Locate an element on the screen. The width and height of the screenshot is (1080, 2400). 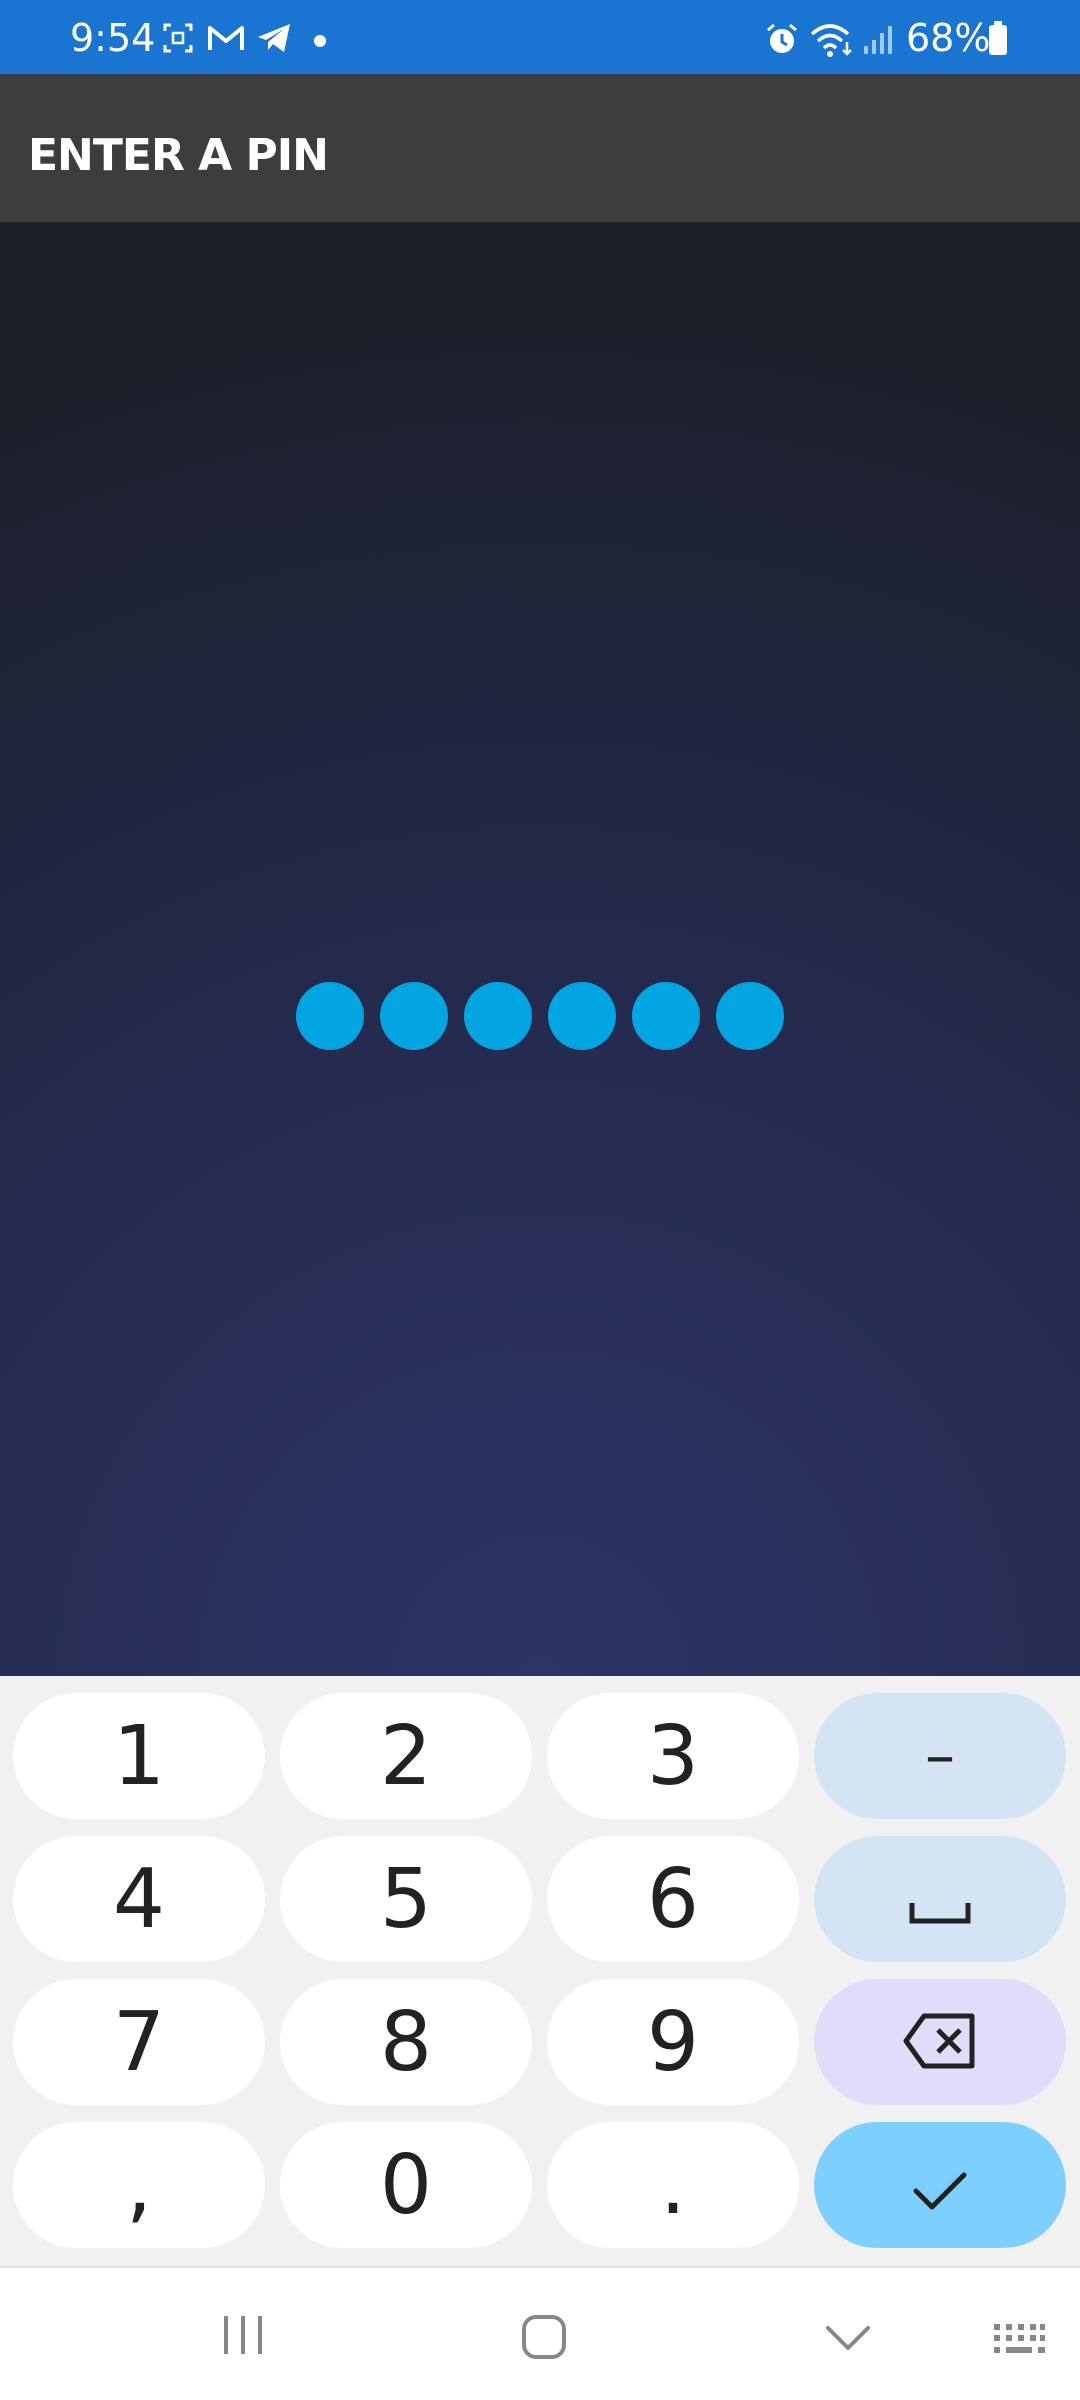
key-6: 6 is located at coordinates (673, 1899).